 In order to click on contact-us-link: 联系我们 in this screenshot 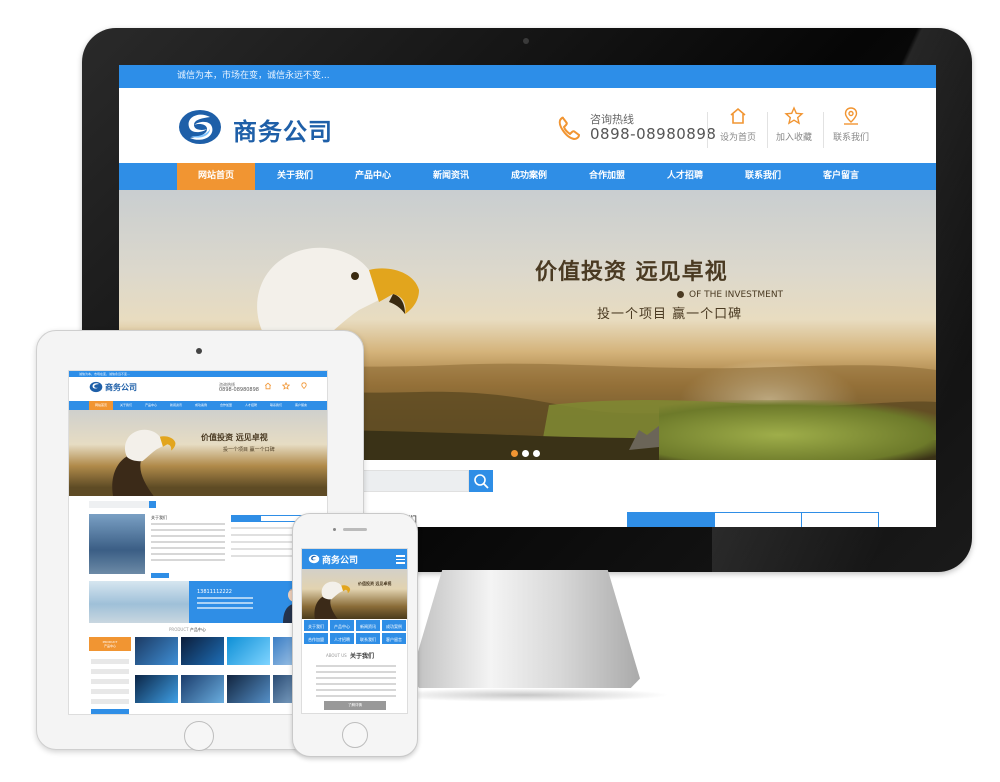, I will do `click(851, 124)`.